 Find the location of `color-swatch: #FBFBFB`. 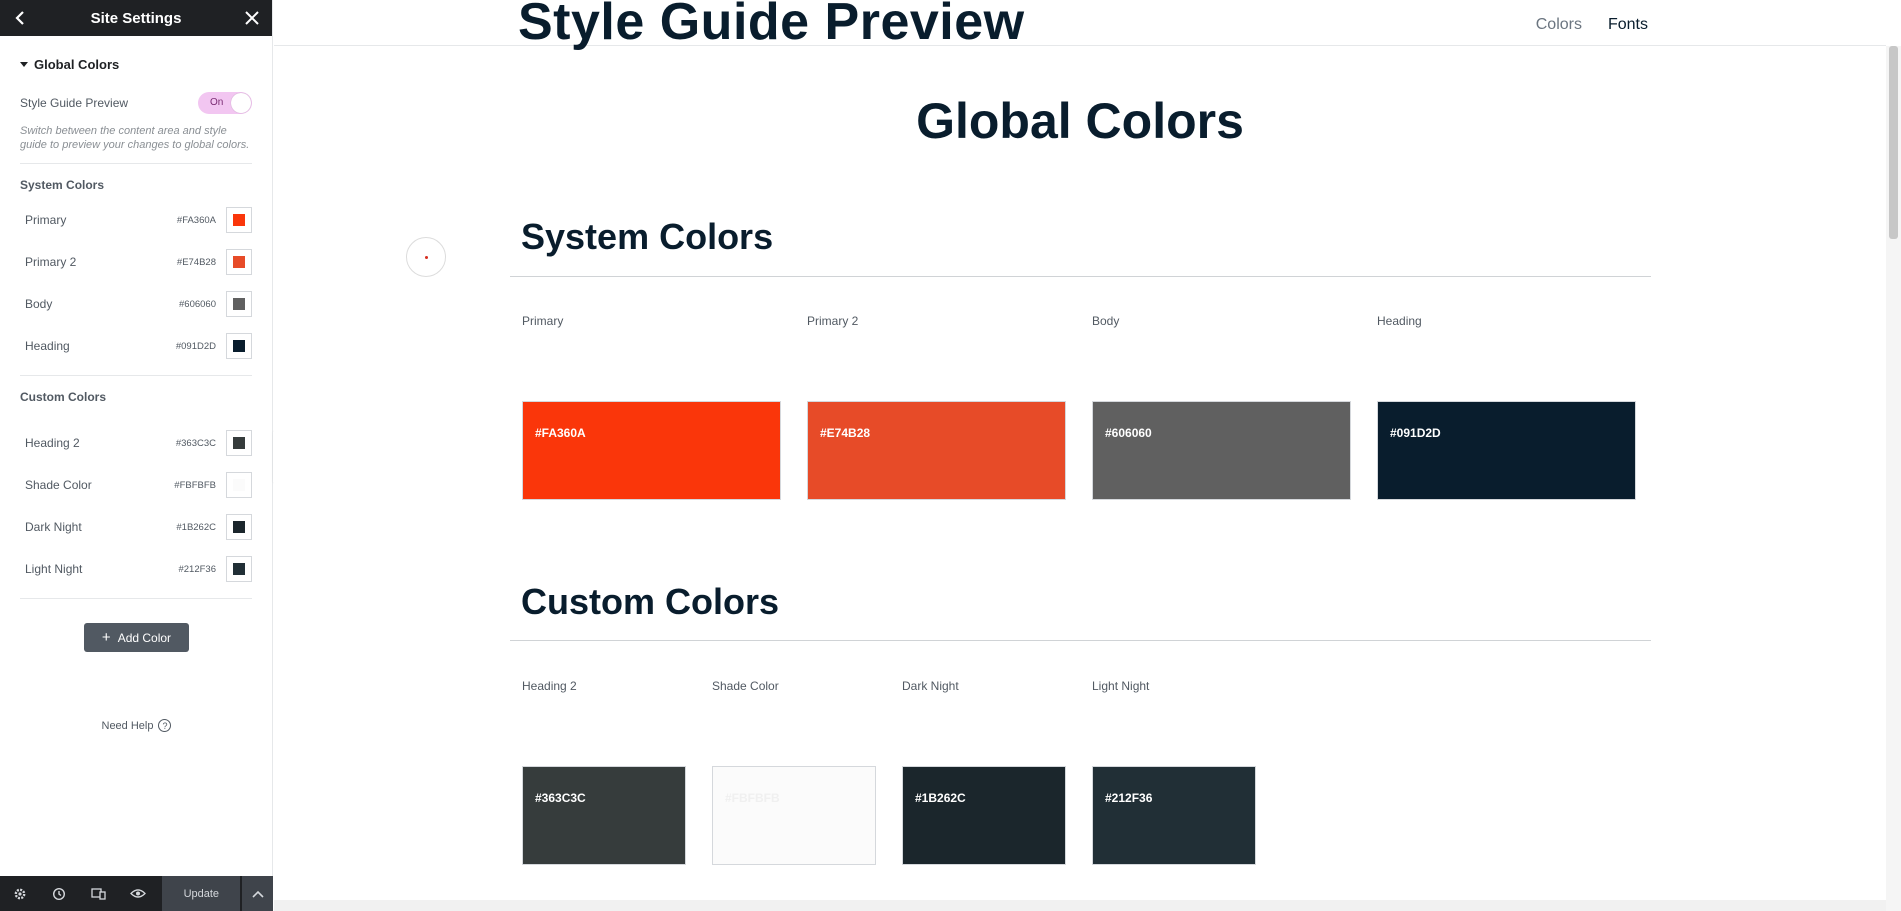

color-swatch: #FBFBFB is located at coordinates (794, 815).